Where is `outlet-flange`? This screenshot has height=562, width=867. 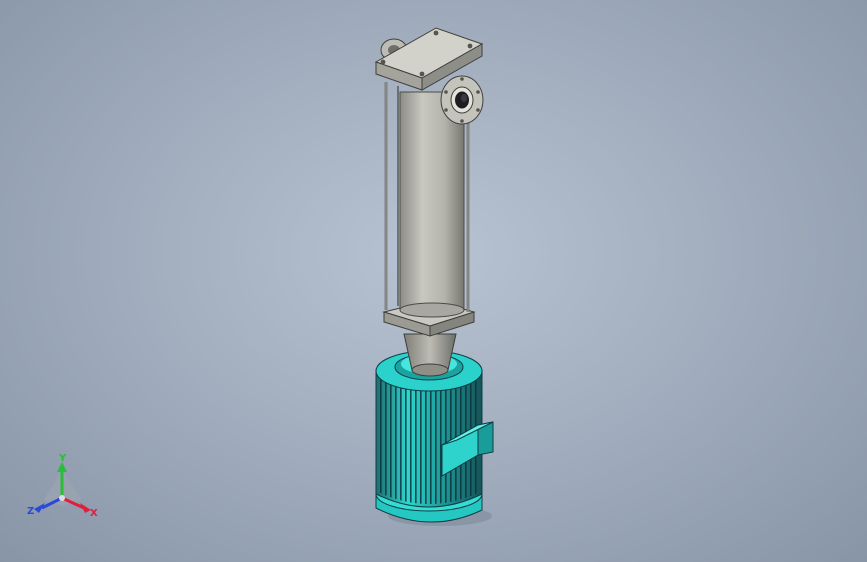 outlet-flange is located at coordinates (462, 100).